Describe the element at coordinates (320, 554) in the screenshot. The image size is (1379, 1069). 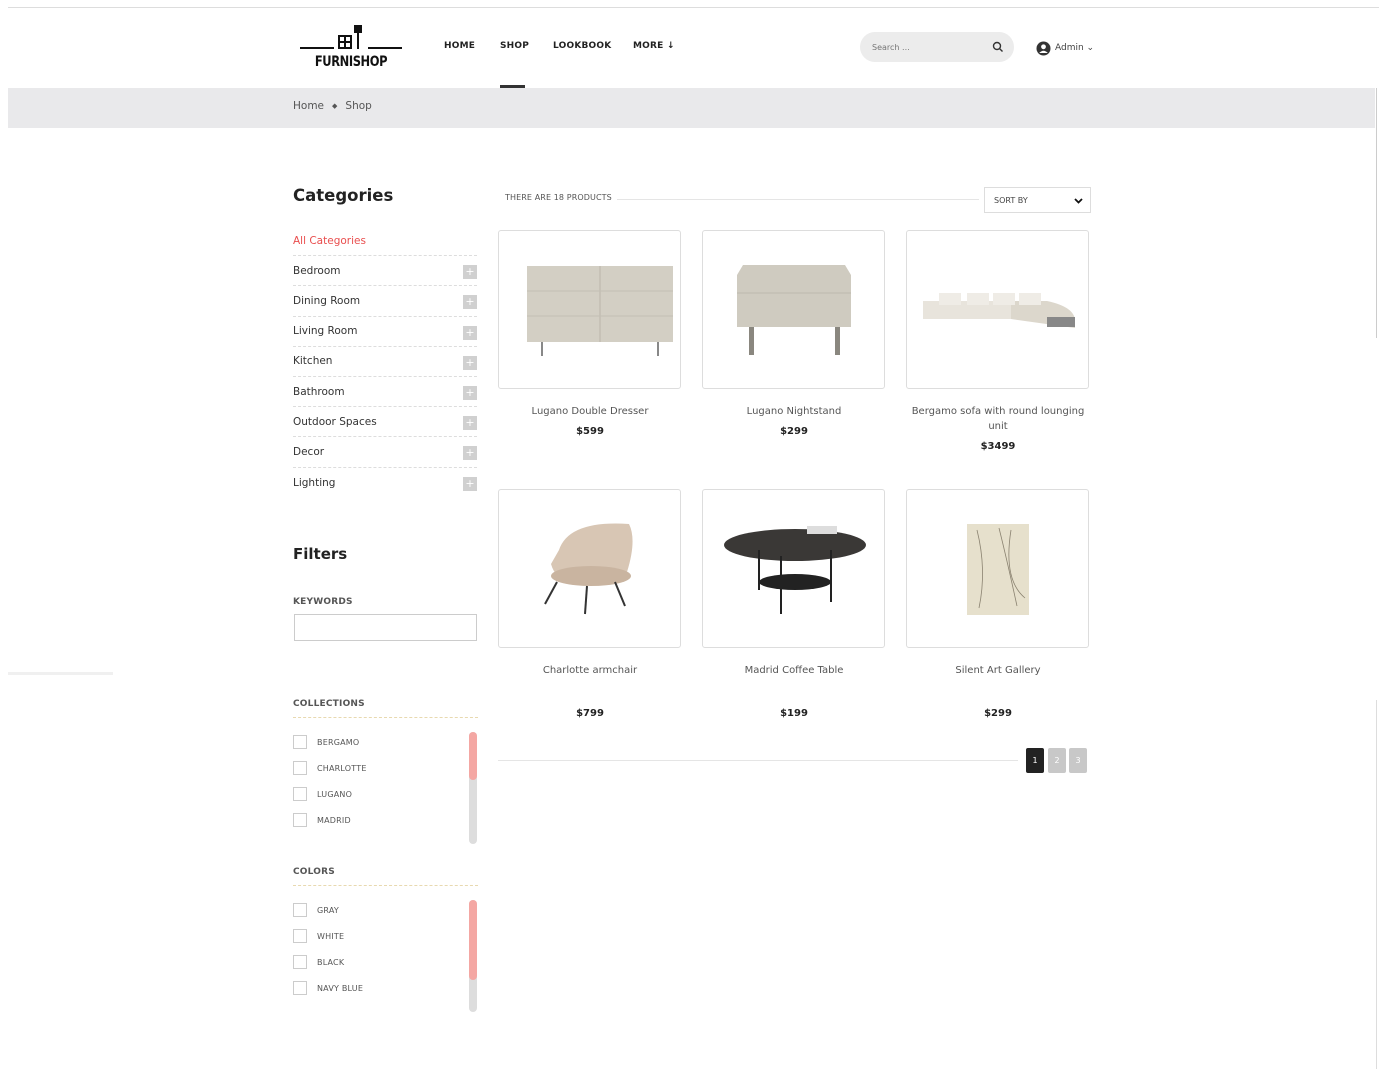
I see `filters-title: Filters` at that location.